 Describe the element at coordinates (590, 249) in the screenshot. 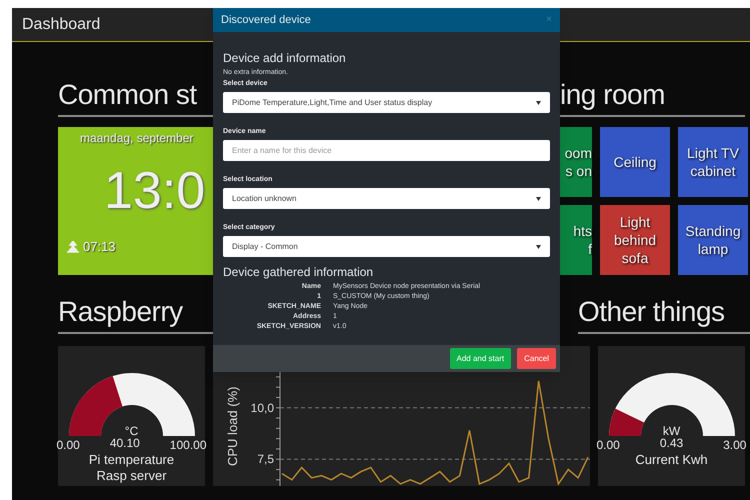

I see `tile-label: f` at that location.